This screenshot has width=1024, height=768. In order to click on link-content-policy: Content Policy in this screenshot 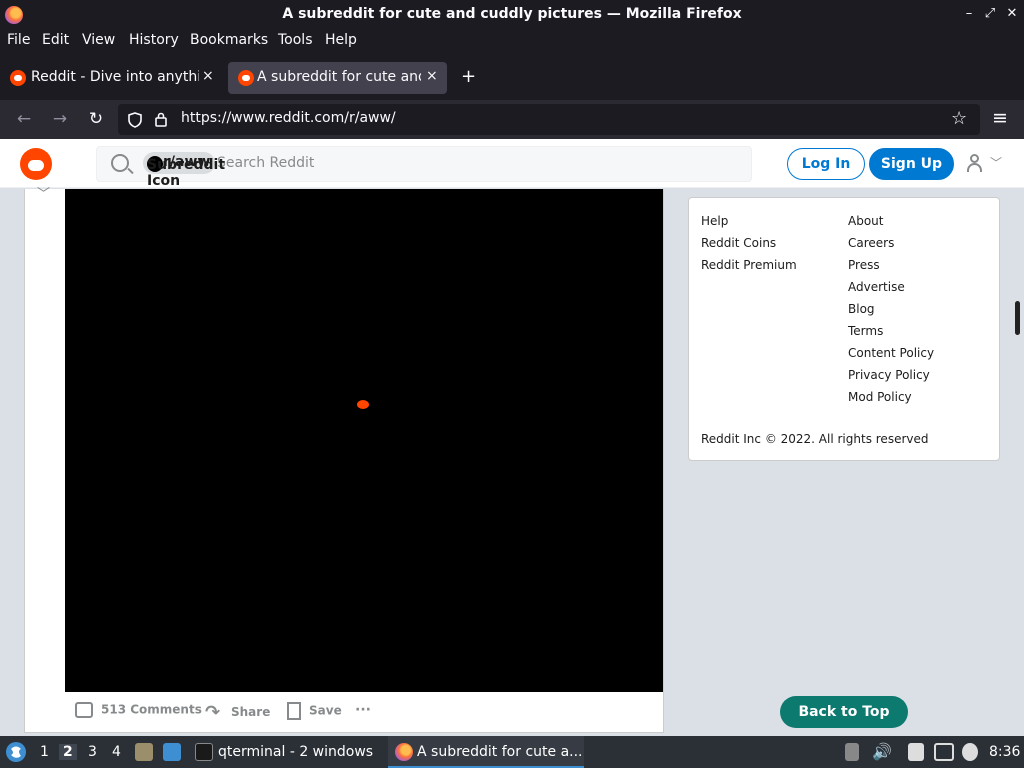, I will do `click(891, 353)`.